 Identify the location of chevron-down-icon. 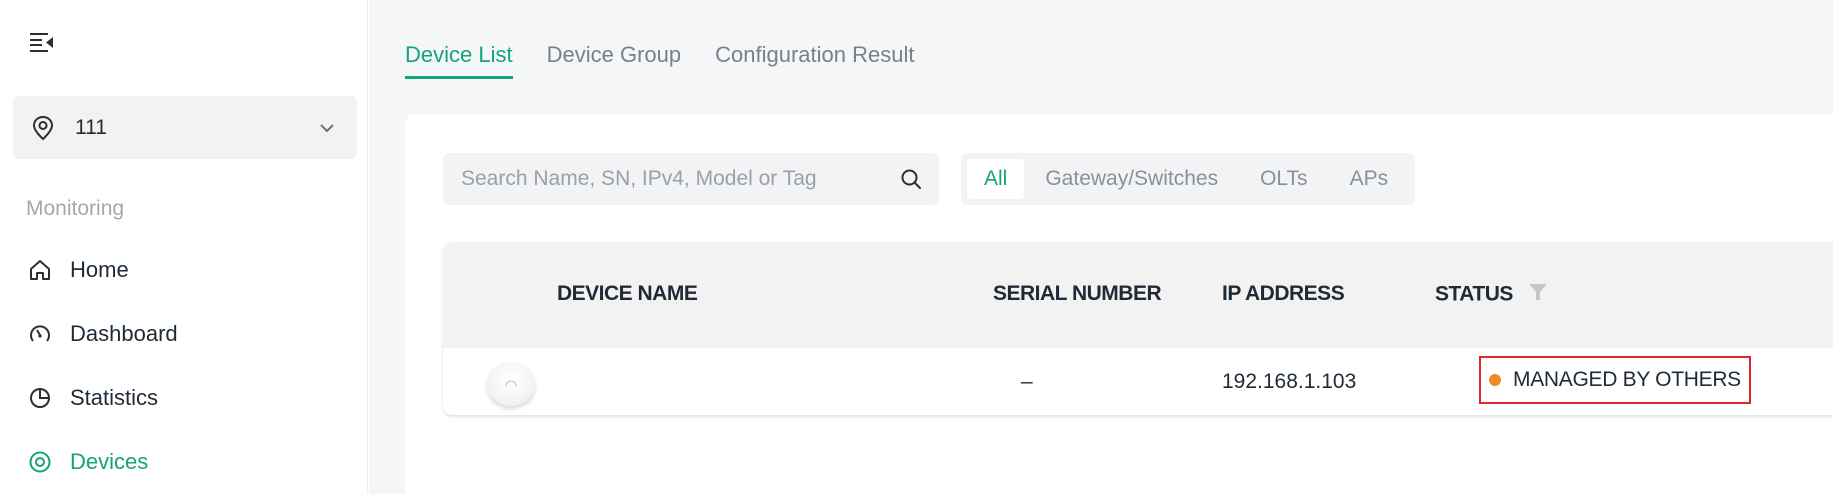
(327, 128).